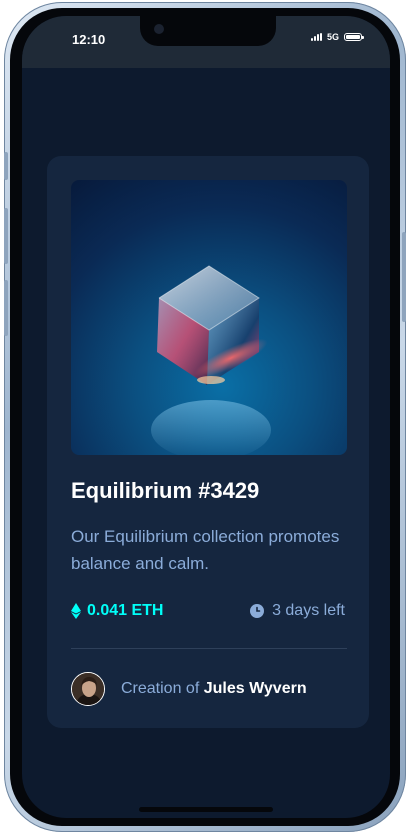 Image resolution: width=412 pixels, height=836 pixels. I want to click on battery-icon, so click(354, 37).